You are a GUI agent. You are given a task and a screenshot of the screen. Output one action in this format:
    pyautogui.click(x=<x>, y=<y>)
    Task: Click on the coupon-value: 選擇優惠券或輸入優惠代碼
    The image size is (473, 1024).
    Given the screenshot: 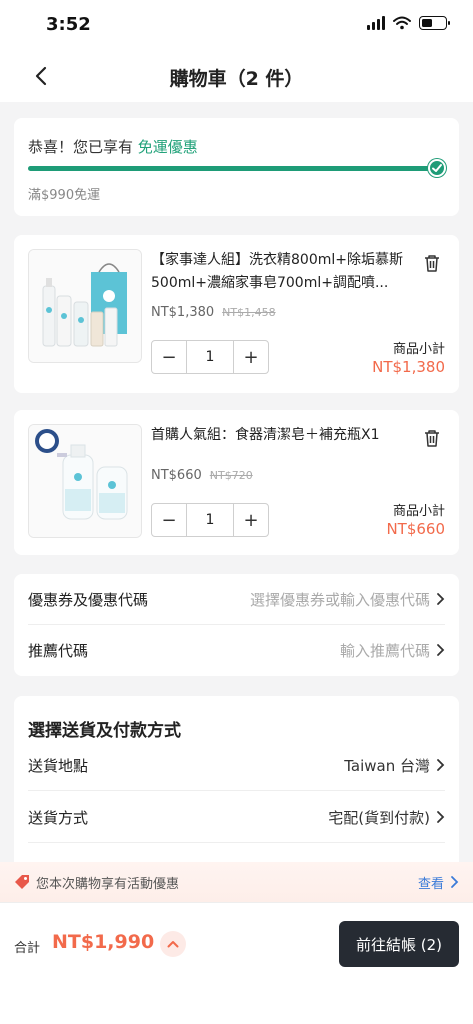 What is the action you would take?
    pyautogui.click(x=347, y=599)
    